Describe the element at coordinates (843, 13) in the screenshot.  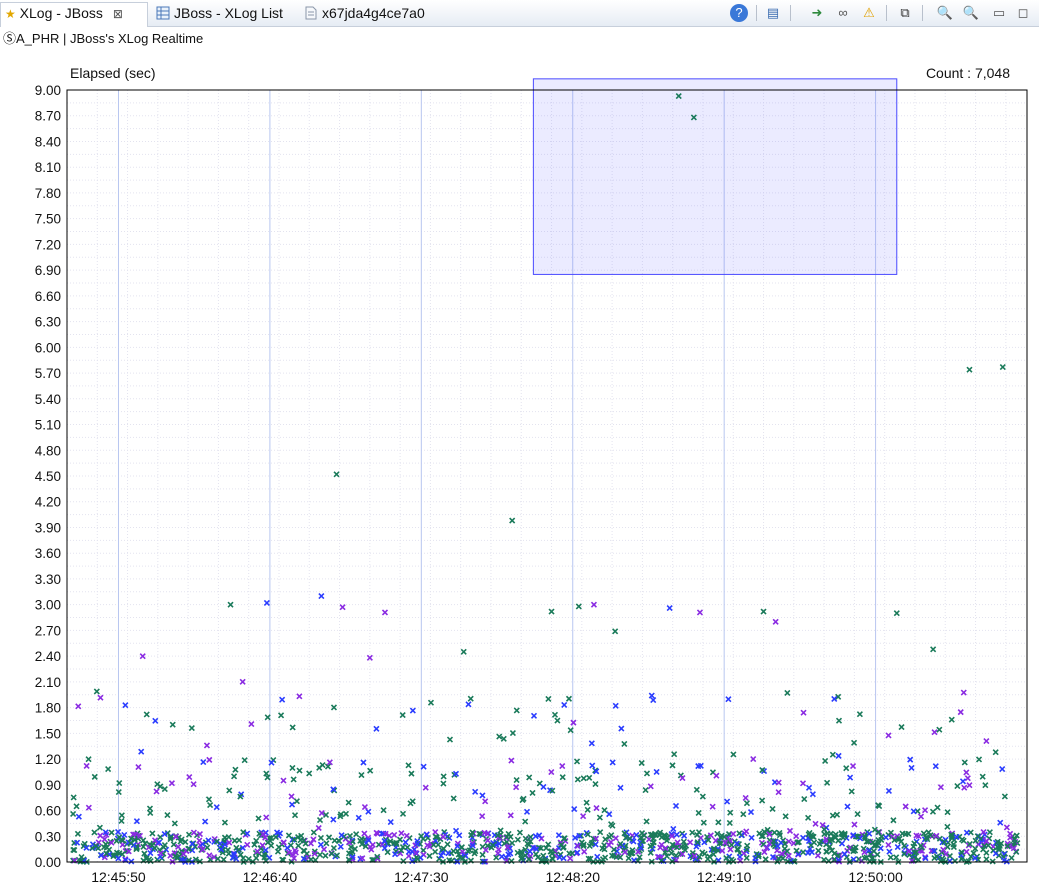
I see `link-icon: ∞` at that location.